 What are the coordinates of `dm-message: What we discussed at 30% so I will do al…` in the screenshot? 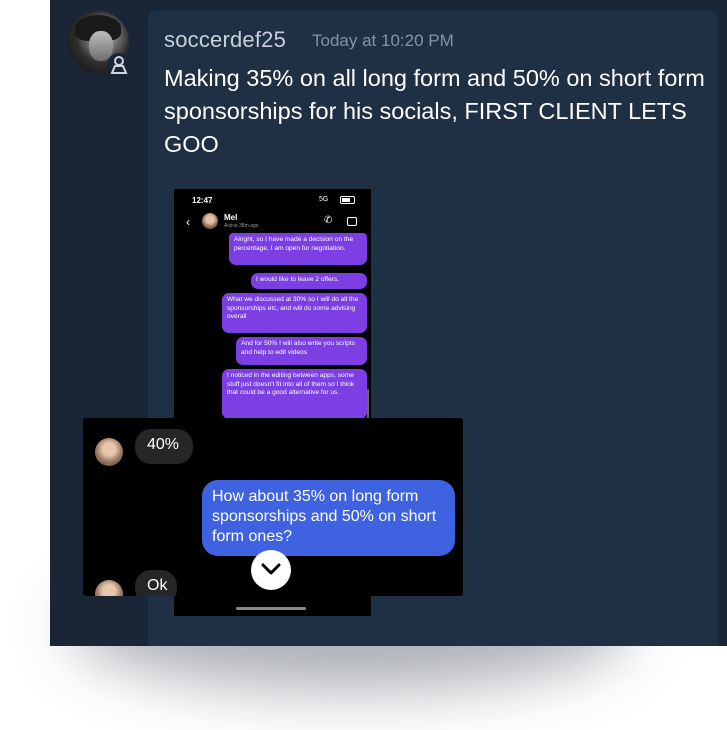 It's located at (294, 313).